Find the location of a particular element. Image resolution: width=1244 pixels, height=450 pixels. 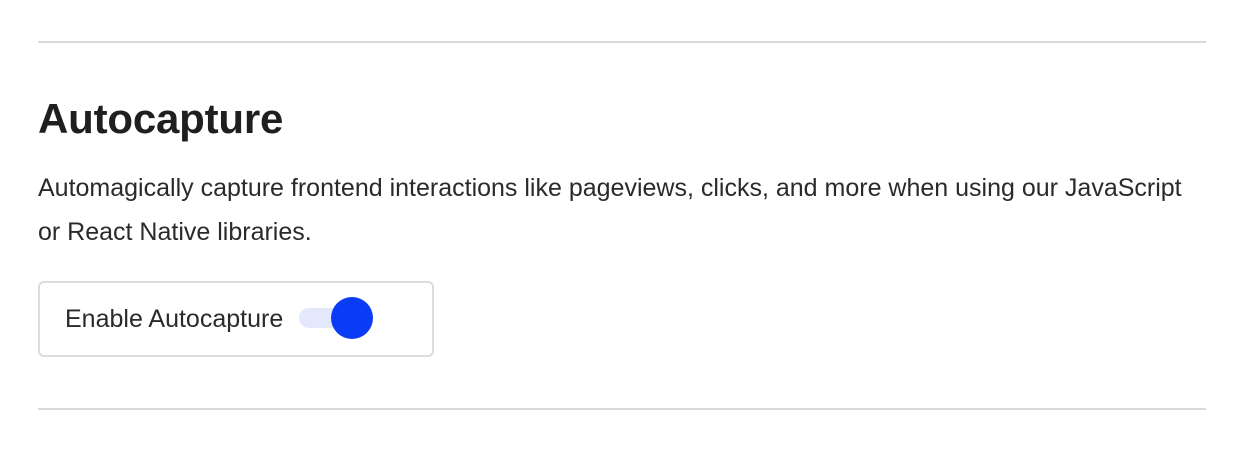

switch-knob is located at coordinates (352, 318).